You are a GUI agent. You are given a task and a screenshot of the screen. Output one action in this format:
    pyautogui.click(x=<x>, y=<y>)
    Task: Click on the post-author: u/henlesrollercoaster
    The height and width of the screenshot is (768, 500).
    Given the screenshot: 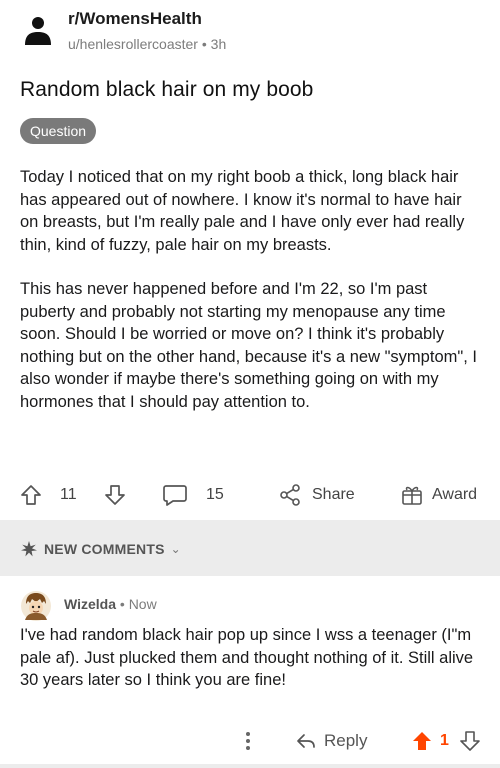 What is the action you would take?
    pyautogui.click(x=133, y=44)
    